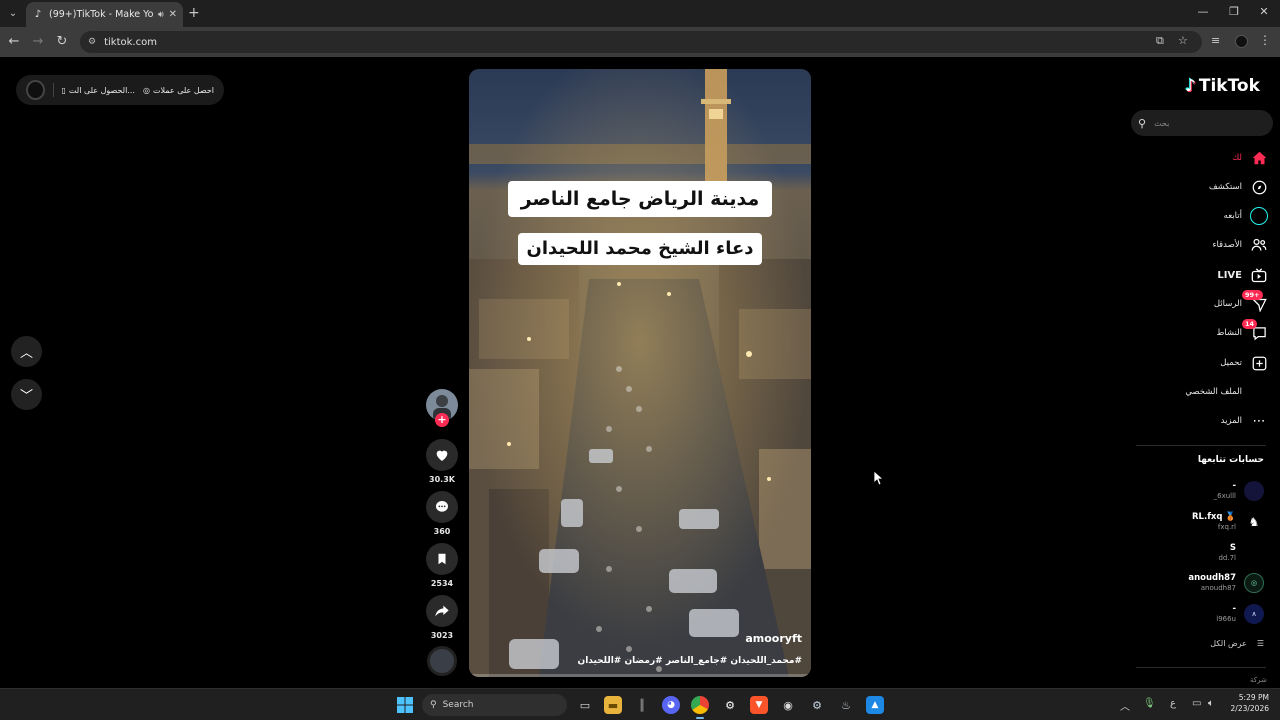 The width and height of the screenshot is (1280, 720). What do you see at coordinates (442, 611) in the screenshot?
I see `share-button` at bounding box center [442, 611].